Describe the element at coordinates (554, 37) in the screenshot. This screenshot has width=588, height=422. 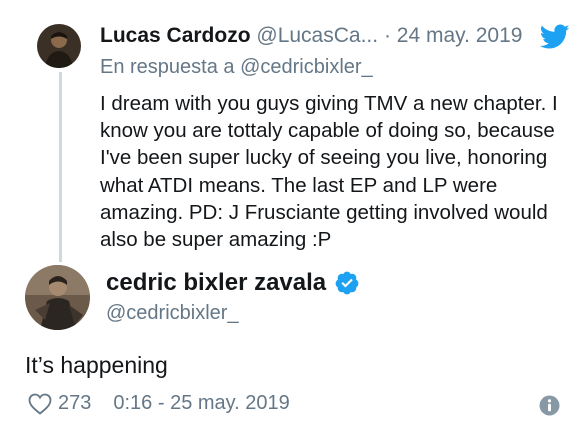
I see `twitter-bird-icon` at that location.